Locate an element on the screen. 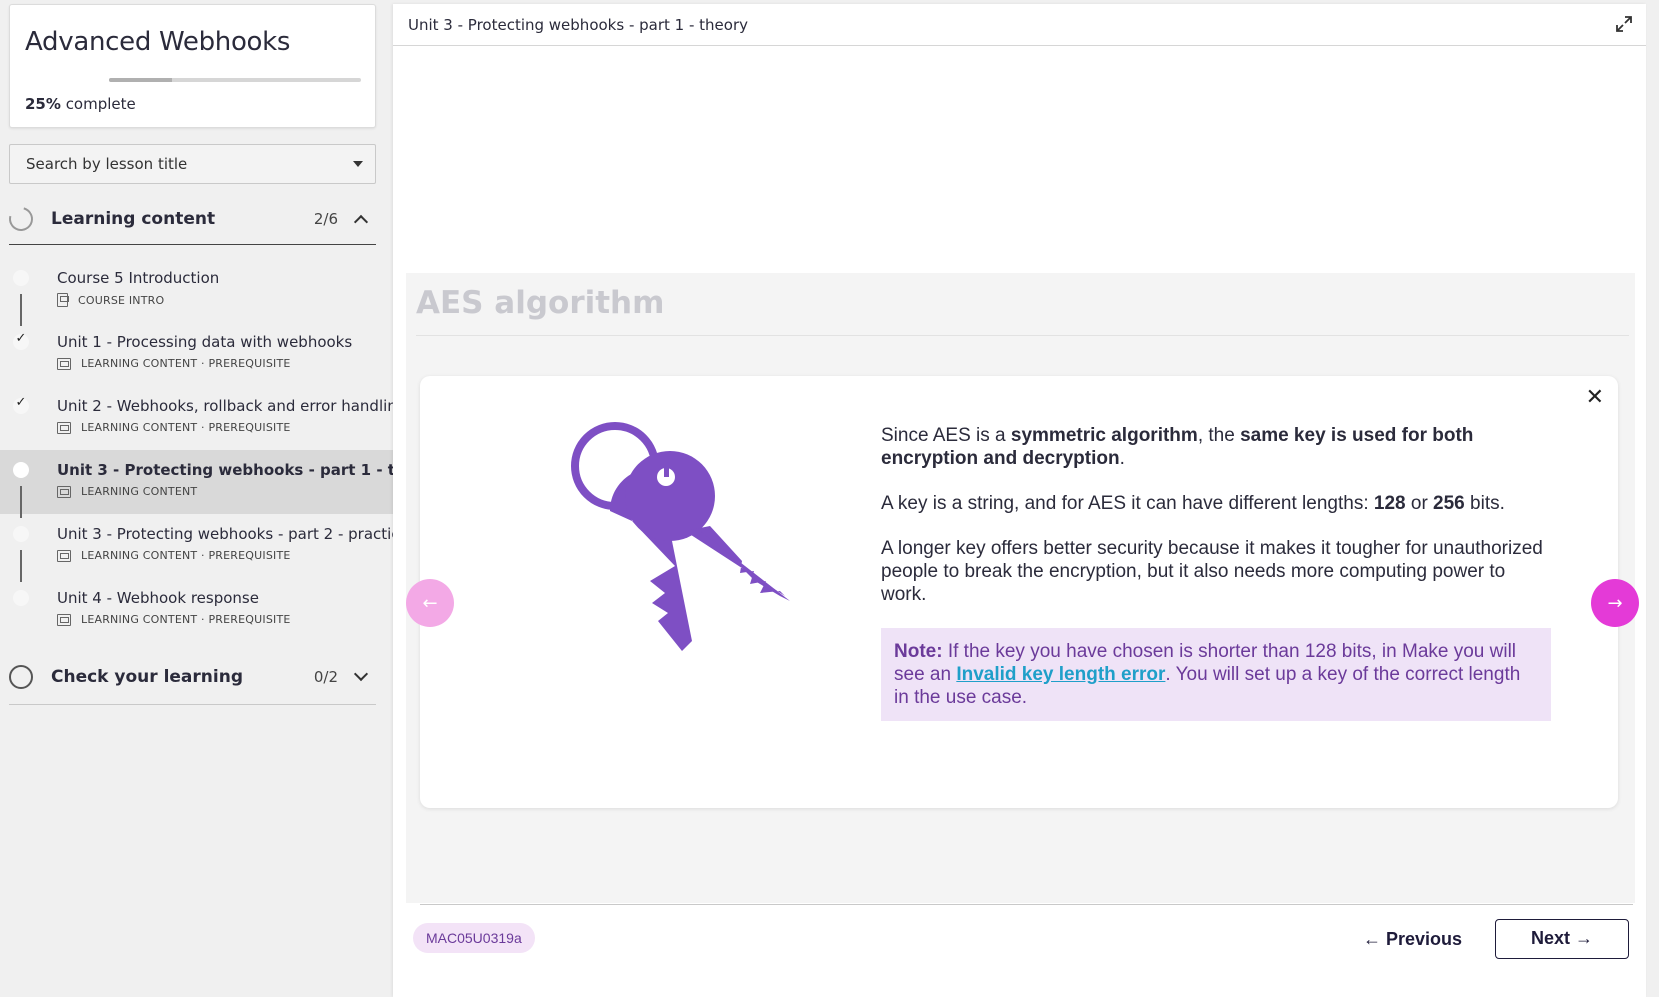 The image size is (1659, 997). progress-text: 25% complete is located at coordinates (80, 104).